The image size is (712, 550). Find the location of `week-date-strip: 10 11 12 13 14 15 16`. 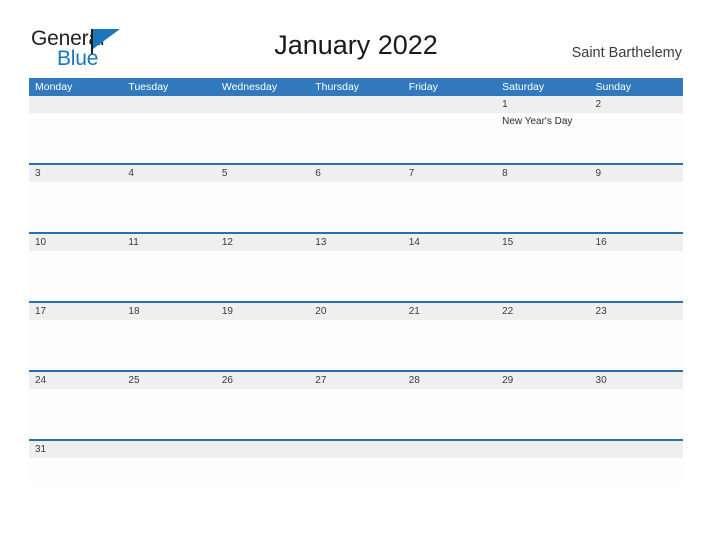

week-date-strip: 10 11 12 13 14 15 16 is located at coordinates (356, 242).